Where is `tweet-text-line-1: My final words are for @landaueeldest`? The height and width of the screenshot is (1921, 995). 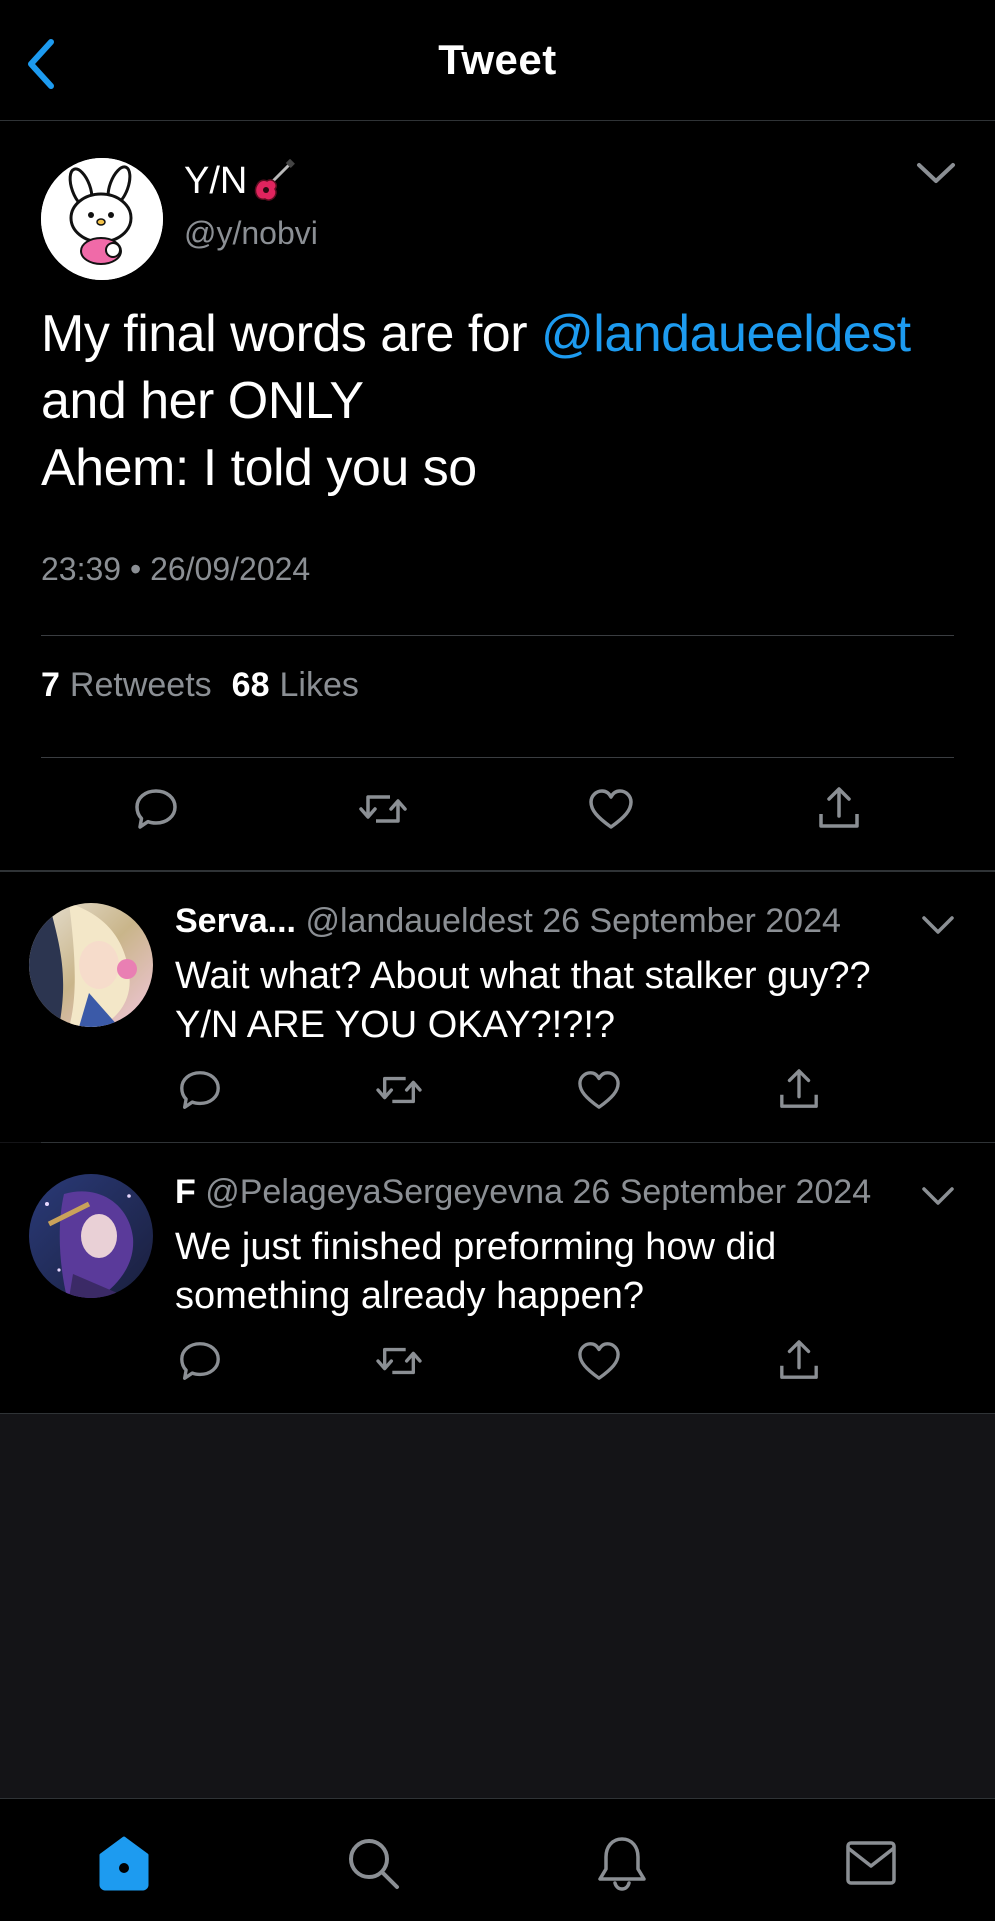 tweet-text-line-1: My final words are for @landaueeldest is located at coordinates (501, 334).